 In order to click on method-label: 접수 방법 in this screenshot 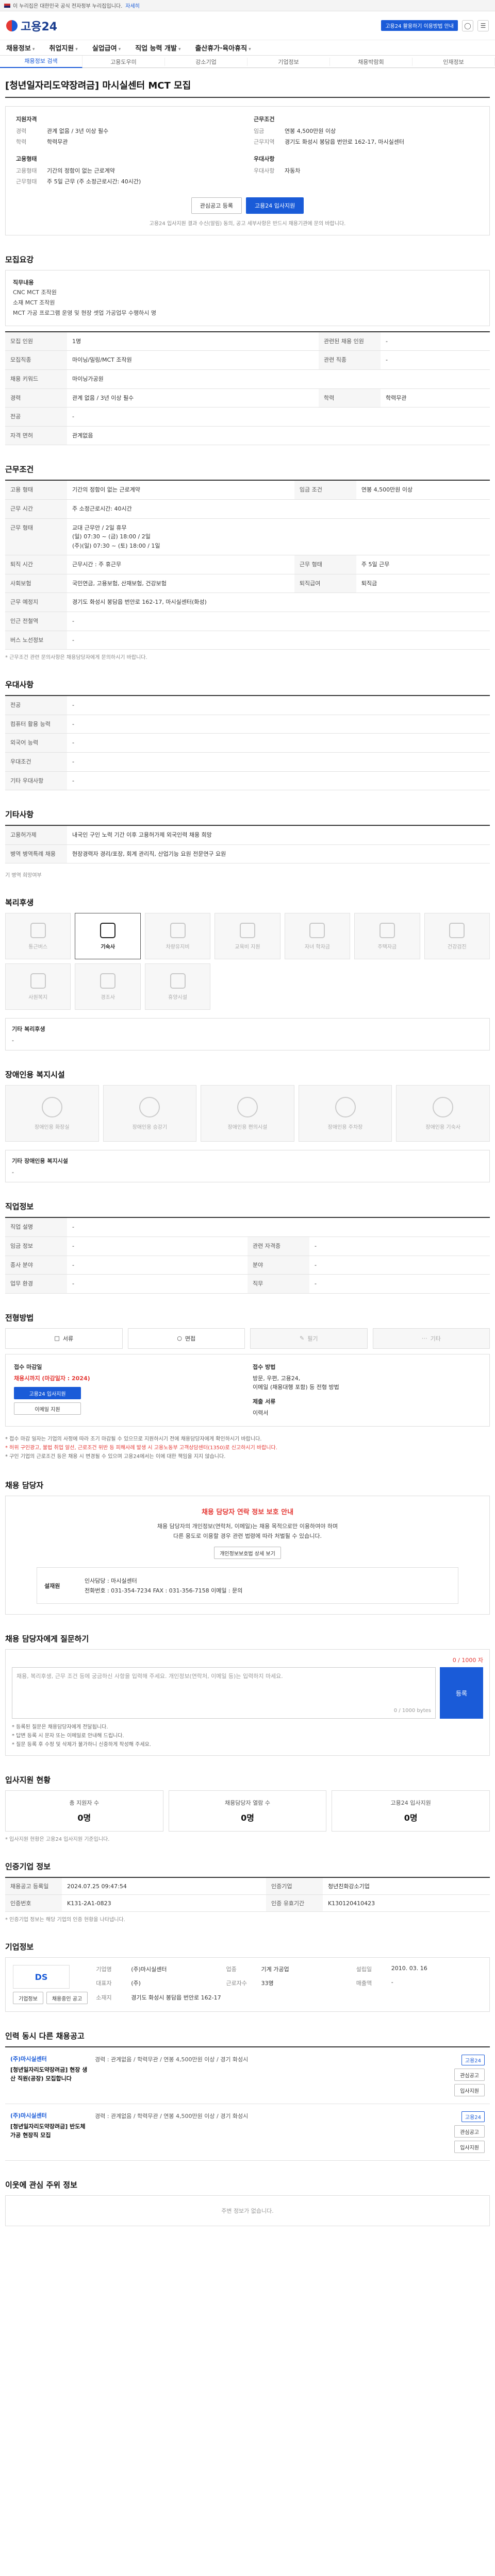, I will do `click(264, 1366)`.